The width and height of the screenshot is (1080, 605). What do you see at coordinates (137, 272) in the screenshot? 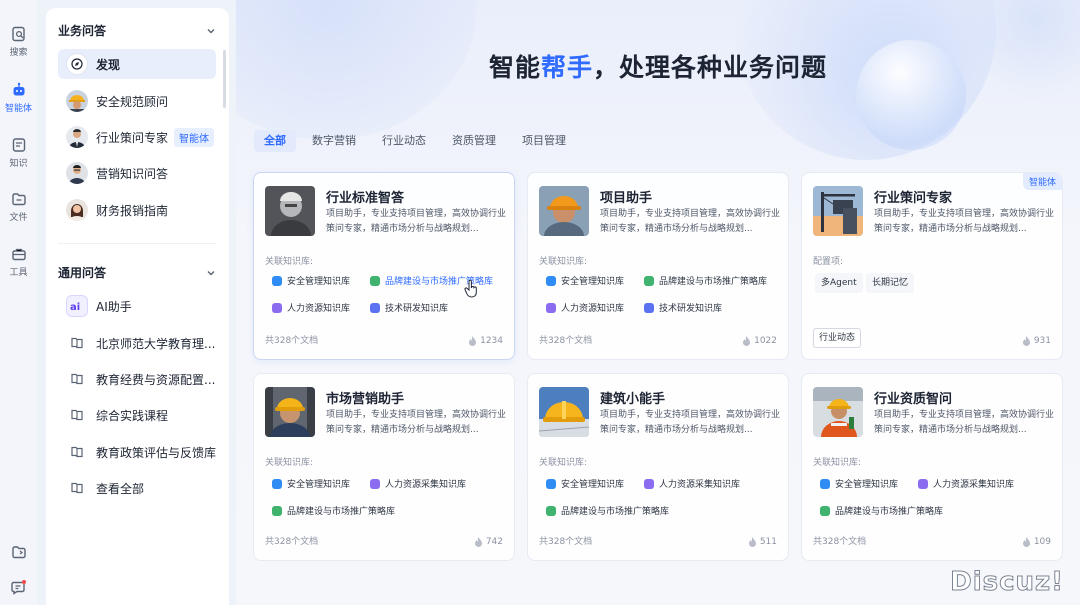
I see `general-section-header: 通用问答` at bounding box center [137, 272].